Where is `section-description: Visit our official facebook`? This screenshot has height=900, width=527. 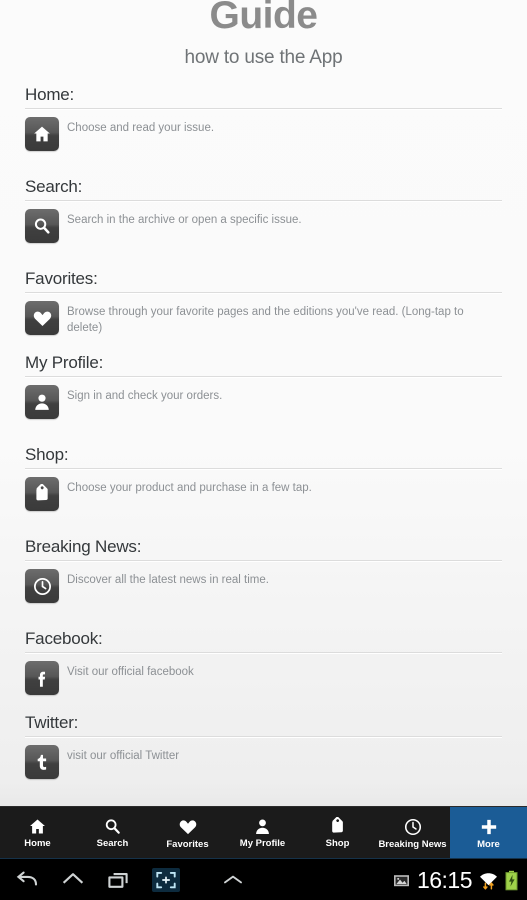 section-description: Visit our official facebook is located at coordinates (130, 672).